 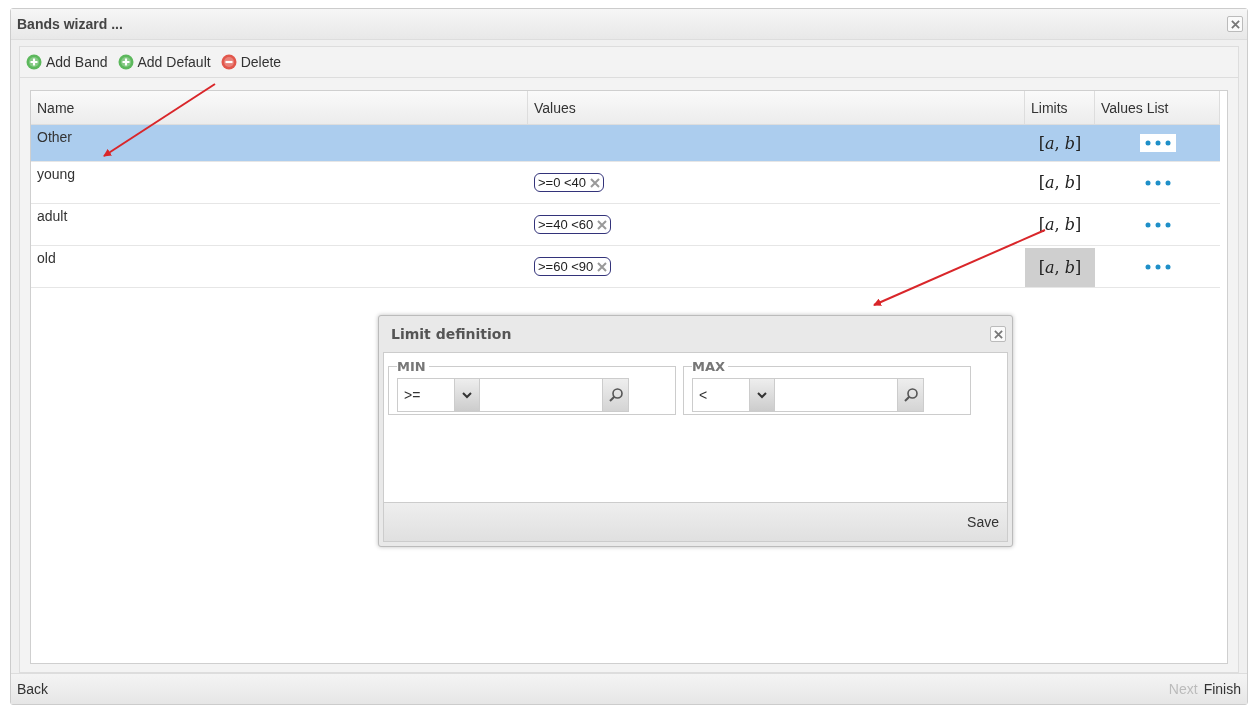 I want to click on limit-field: >=, so click(x=513, y=395).